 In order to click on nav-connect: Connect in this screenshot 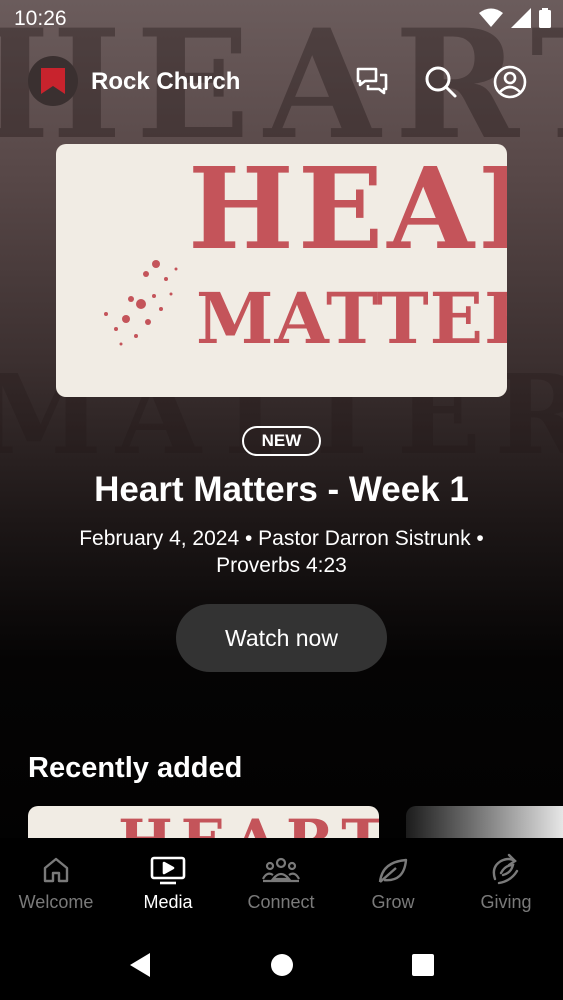, I will do `click(281, 882)`.